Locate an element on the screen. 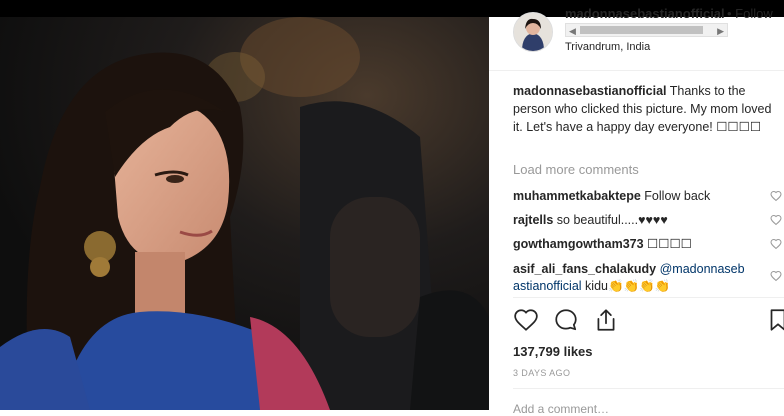 The width and height of the screenshot is (784, 416). horizontal-scrollbar: ◀ ▶ is located at coordinates (646, 30).